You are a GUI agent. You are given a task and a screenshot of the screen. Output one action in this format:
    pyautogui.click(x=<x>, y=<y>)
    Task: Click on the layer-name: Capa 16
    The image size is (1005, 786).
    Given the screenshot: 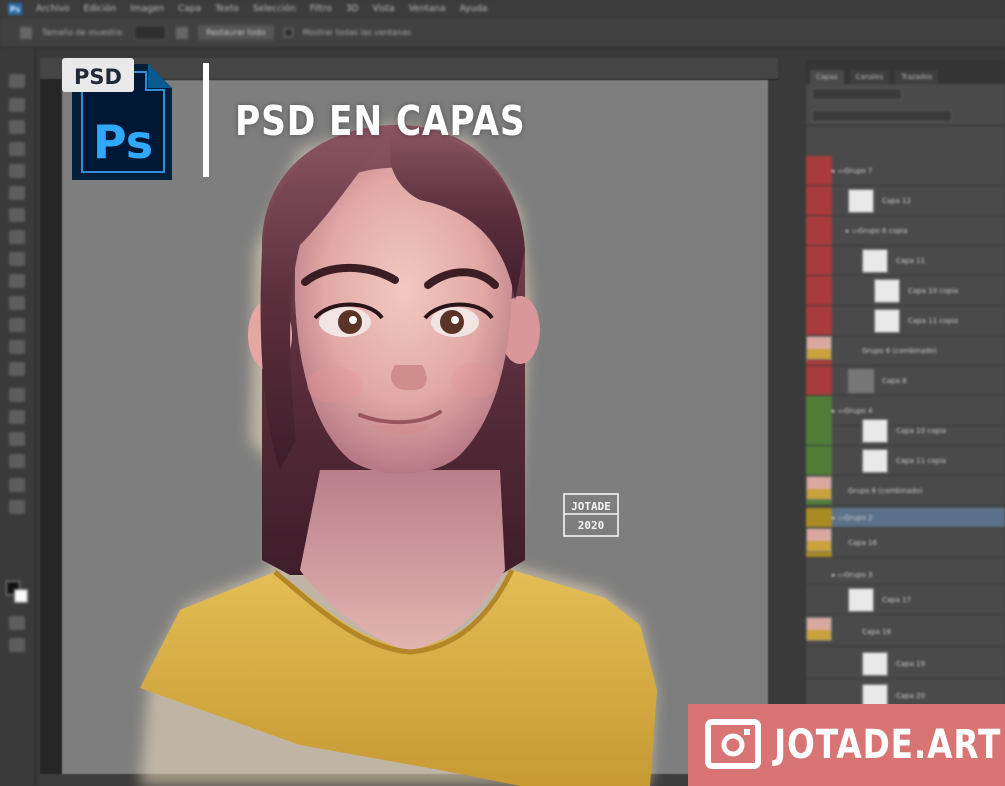 What is the action you would take?
    pyautogui.click(x=863, y=542)
    